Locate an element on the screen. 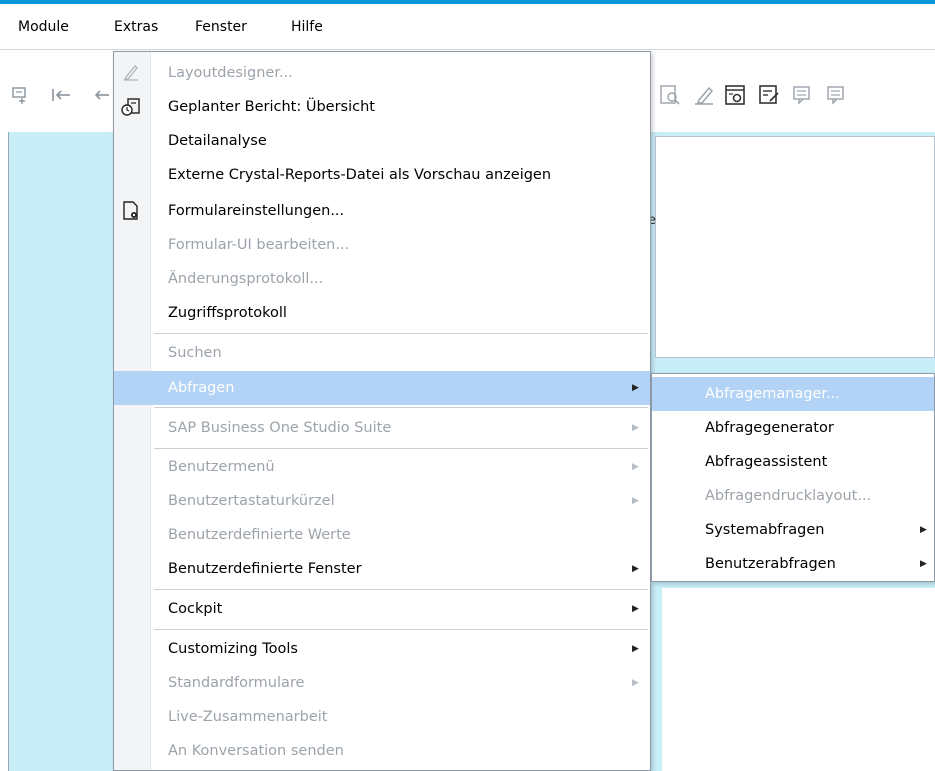  submenu-item-abfragegenerator: Abfragegenerator is located at coordinates (793, 428).